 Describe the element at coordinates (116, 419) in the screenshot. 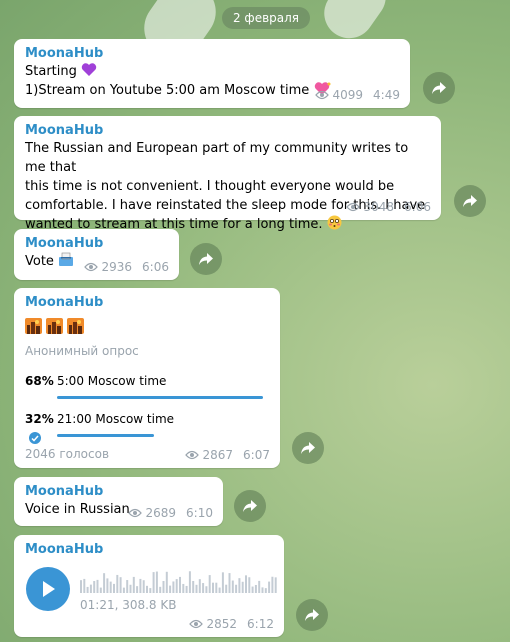

I see `poll-option-label: 21:00 Moscow time` at that location.